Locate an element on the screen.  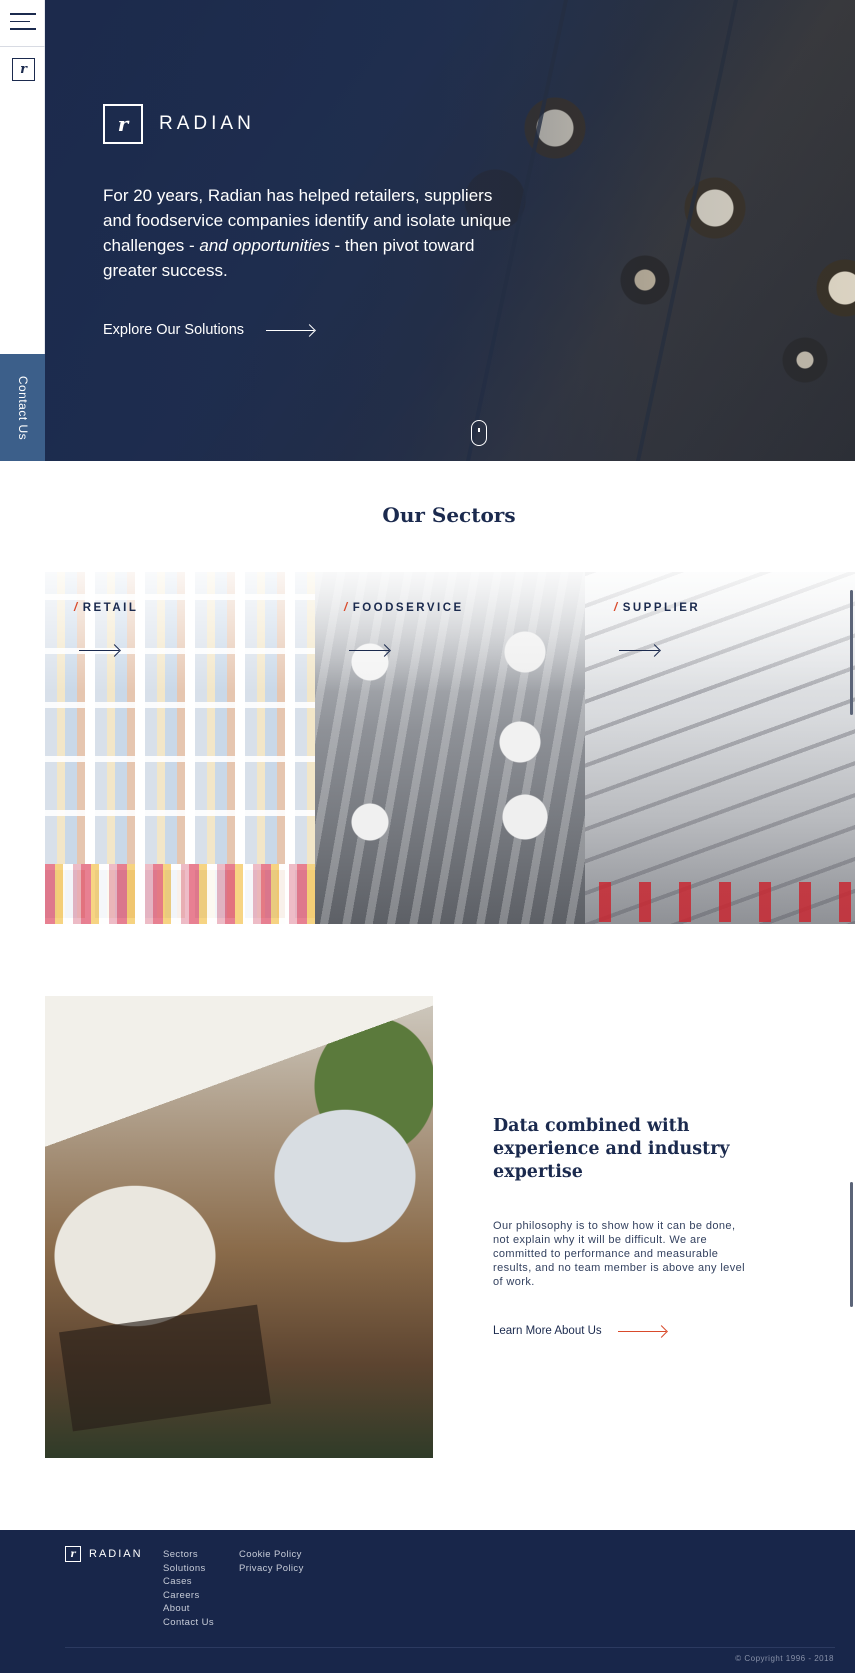
scroll-mouse-icon is located at coordinates (479, 433).